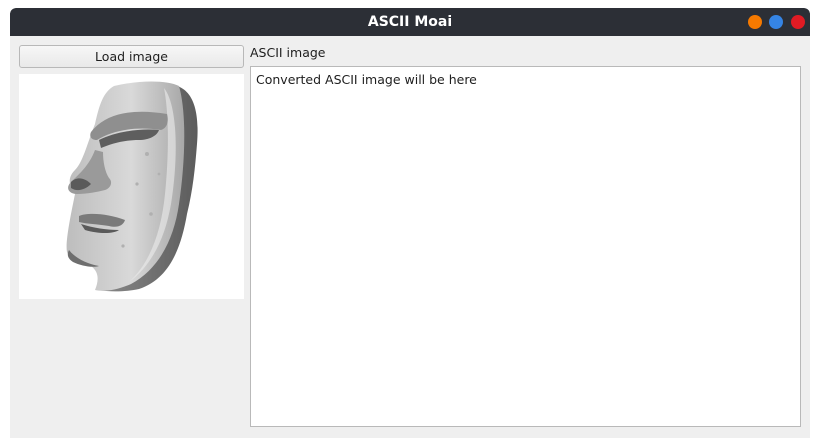 The image size is (820, 446). I want to click on load-image-button: Load image, so click(131, 56).